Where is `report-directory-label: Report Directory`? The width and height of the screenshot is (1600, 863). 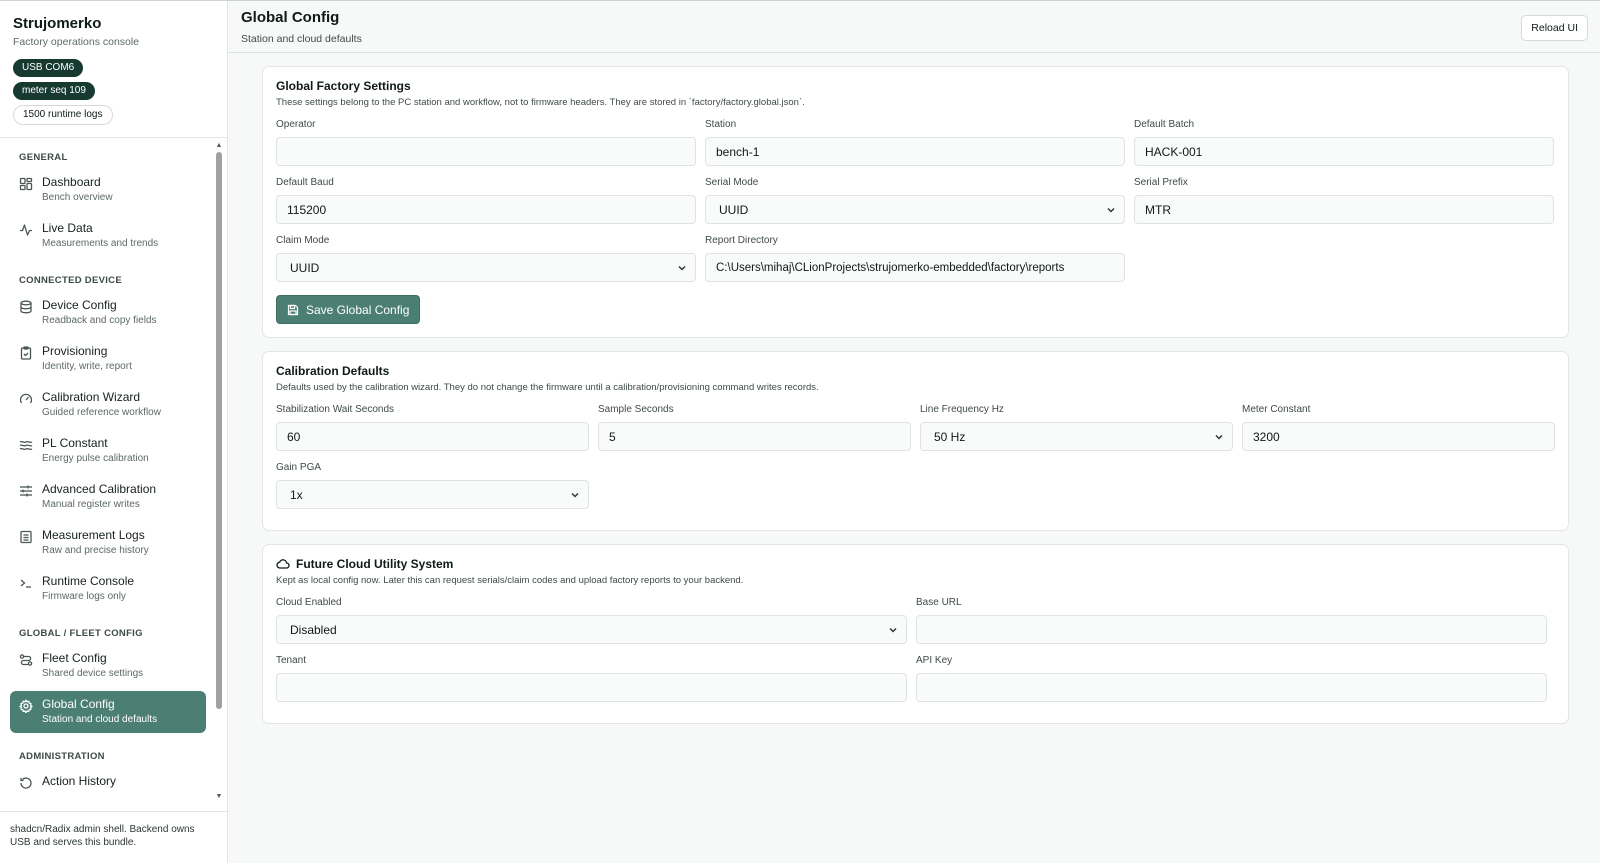 report-directory-label: Report Directory is located at coordinates (741, 240).